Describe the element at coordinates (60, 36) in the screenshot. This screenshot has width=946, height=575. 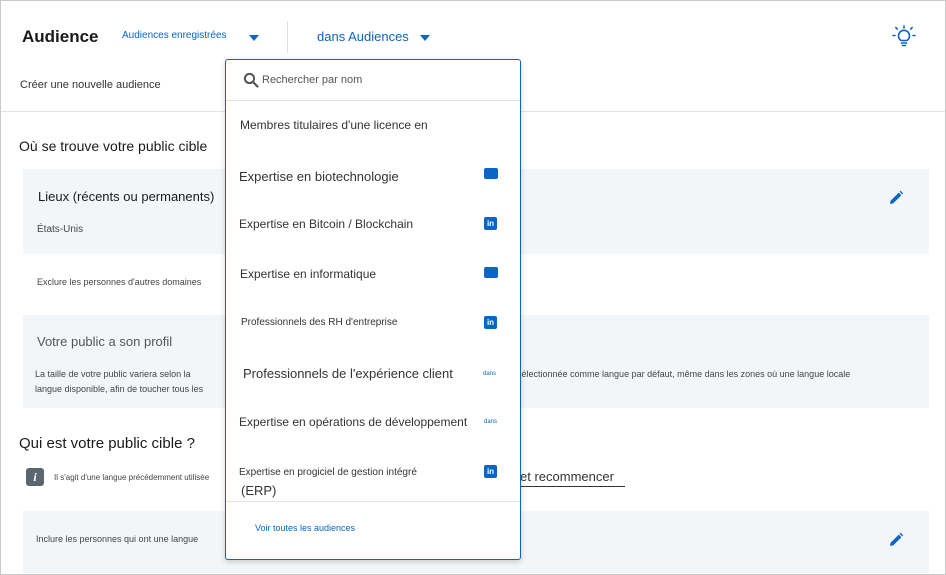
I see `page-title: Audience` at that location.